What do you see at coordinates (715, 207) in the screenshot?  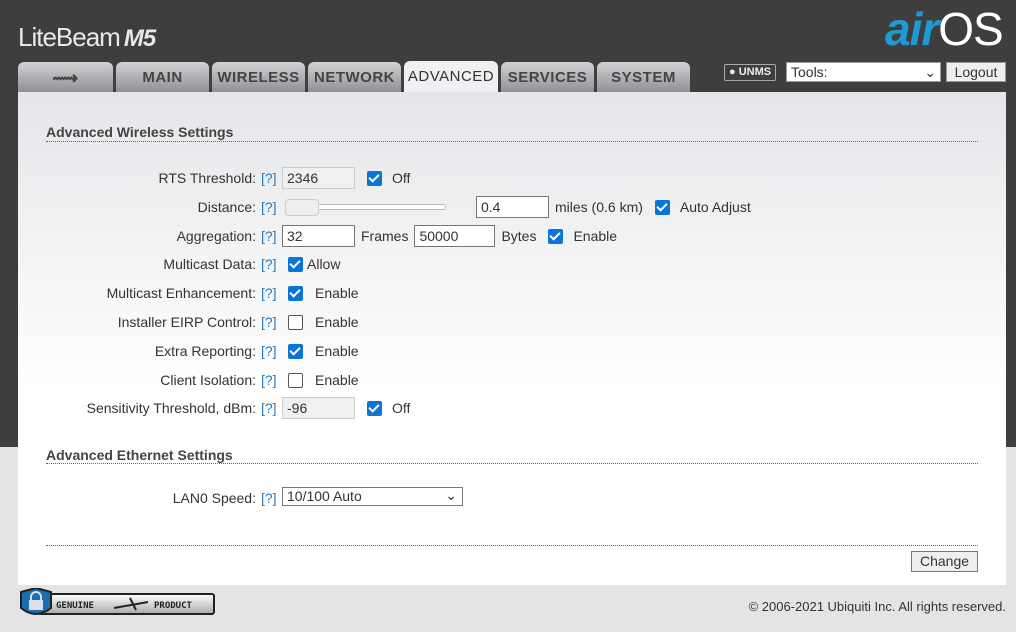 I see `auto-adjust-label: Auto Adjust` at bounding box center [715, 207].